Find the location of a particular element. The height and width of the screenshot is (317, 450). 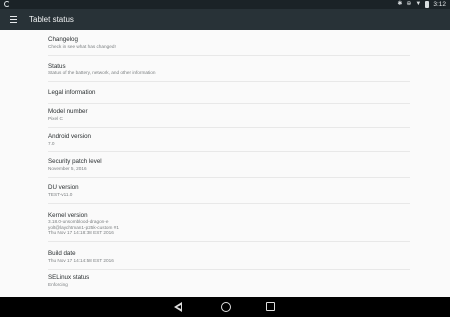

list-item-legal-information: Legal information is located at coordinates (229, 93).